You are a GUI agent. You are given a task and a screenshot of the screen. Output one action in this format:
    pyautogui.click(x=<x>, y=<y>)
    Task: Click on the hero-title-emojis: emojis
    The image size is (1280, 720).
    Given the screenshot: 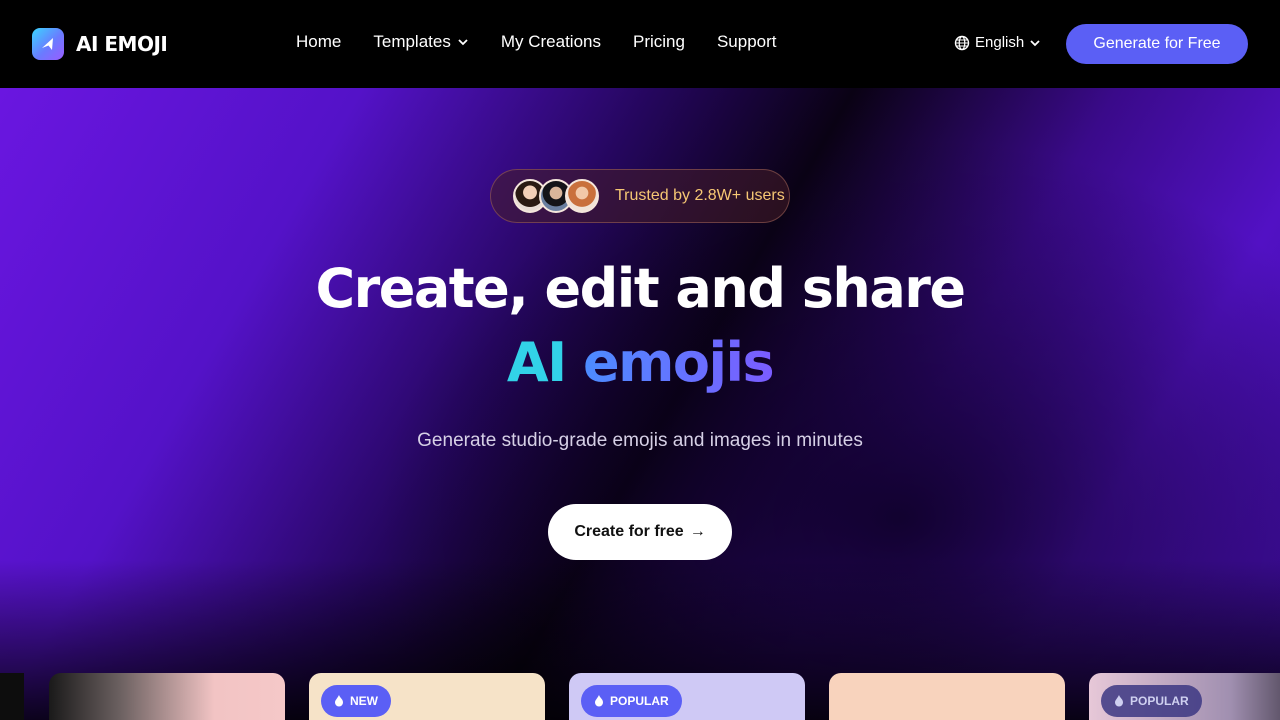 What is the action you would take?
    pyautogui.click(x=679, y=362)
    